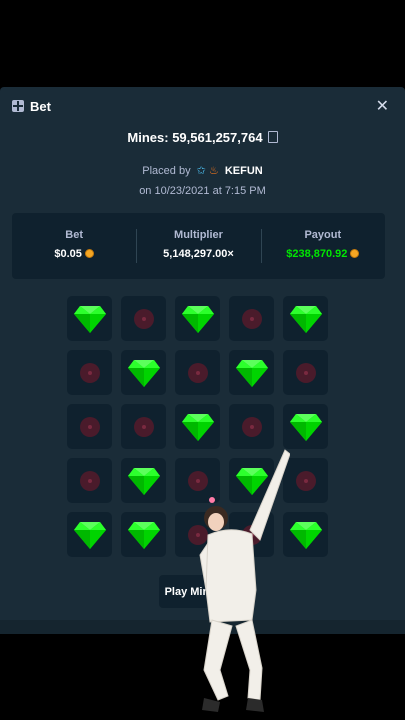 This screenshot has width=405, height=720. Describe the element at coordinates (244, 580) in the screenshot. I see `dancing-person-overlay` at that location.